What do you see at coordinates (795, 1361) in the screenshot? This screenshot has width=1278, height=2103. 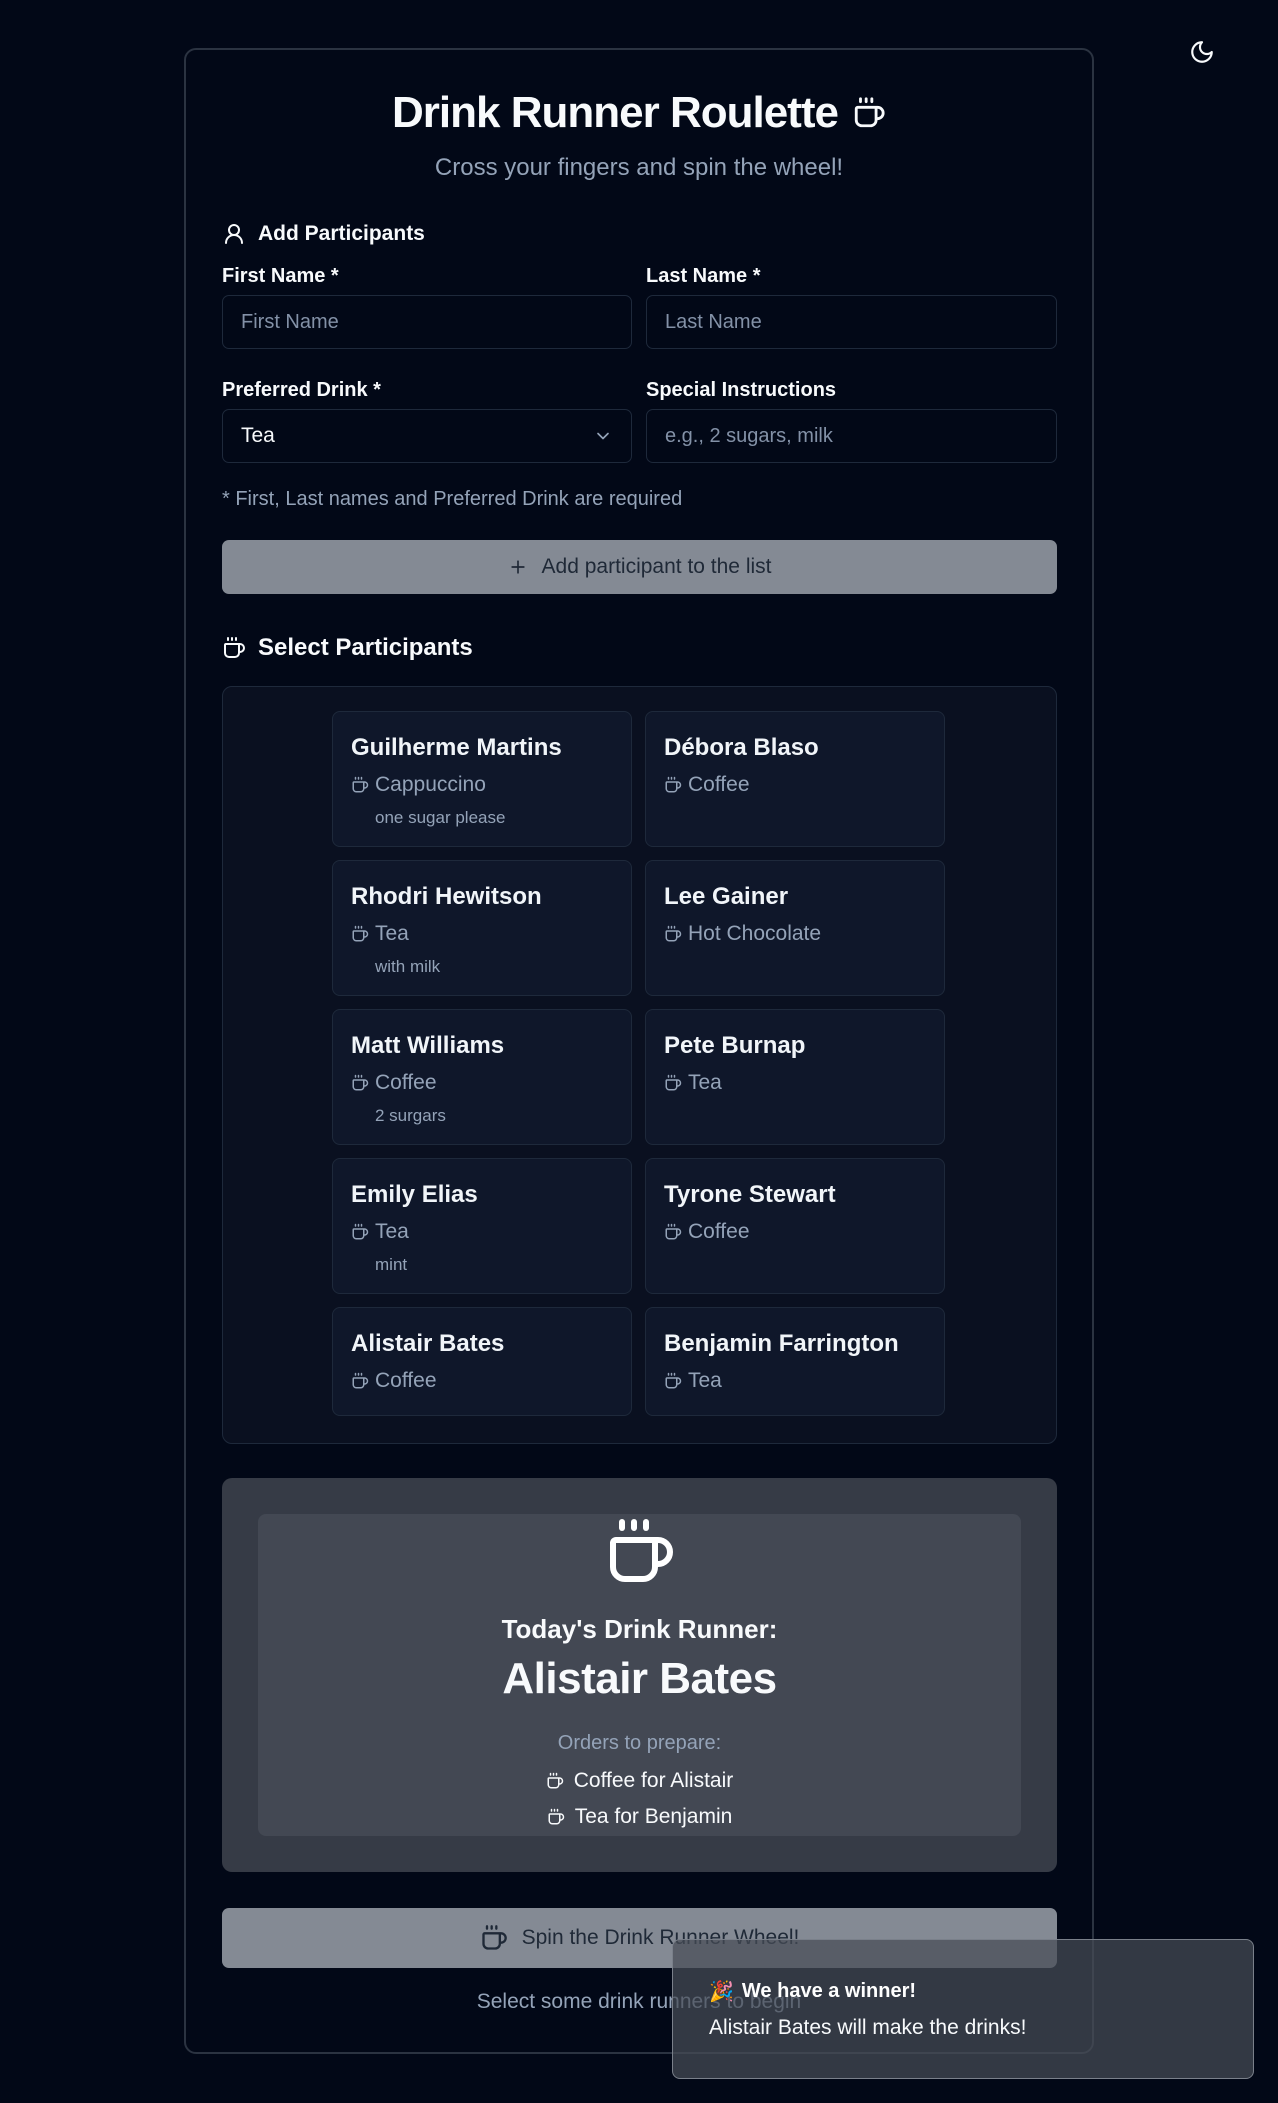 I see `participant-card: Benjamin Farrington Tea` at bounding box center [795, 1361].